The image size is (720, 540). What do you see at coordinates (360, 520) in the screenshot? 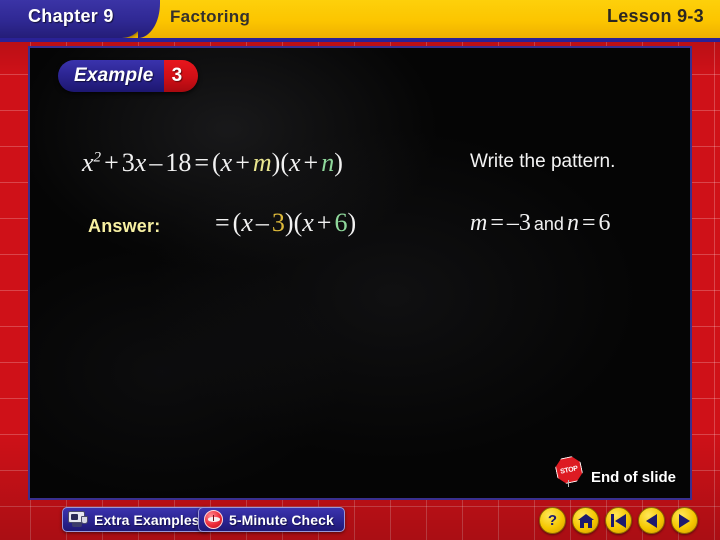
I see `bottom-toolbar: Extra Examples 5-Minute Check ?` at bounding box center [360, 520].